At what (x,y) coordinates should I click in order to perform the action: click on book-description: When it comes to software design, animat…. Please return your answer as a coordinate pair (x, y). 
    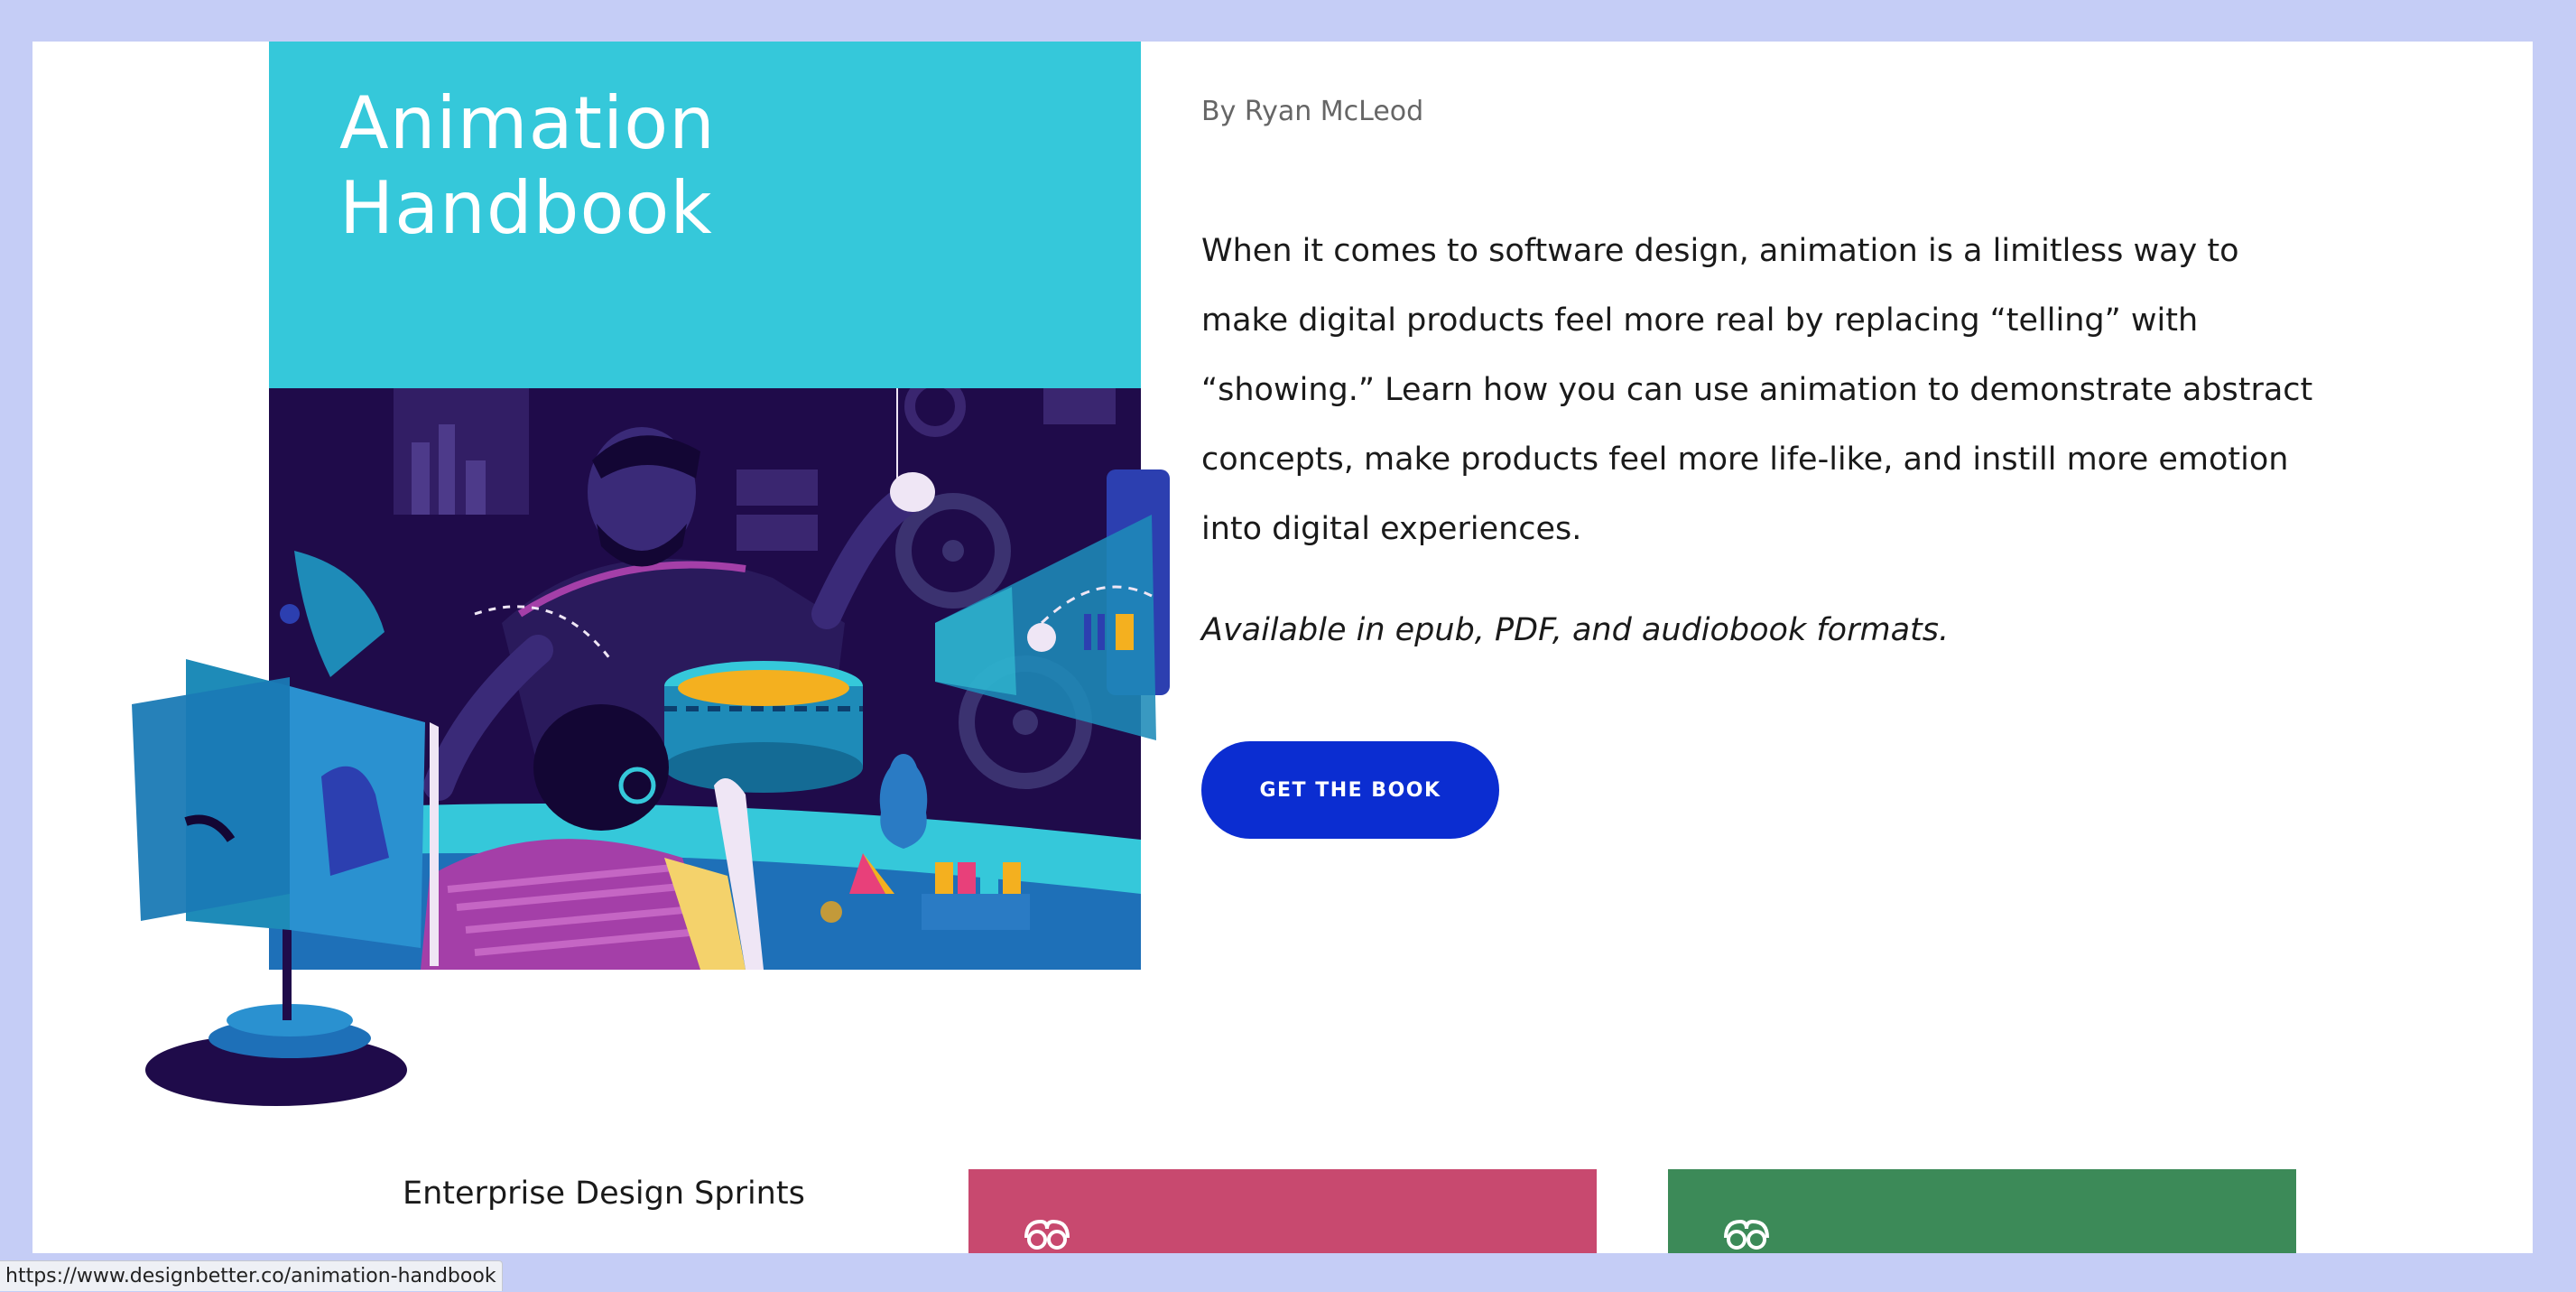
    Looking at the image, I should click on (1757, 390).